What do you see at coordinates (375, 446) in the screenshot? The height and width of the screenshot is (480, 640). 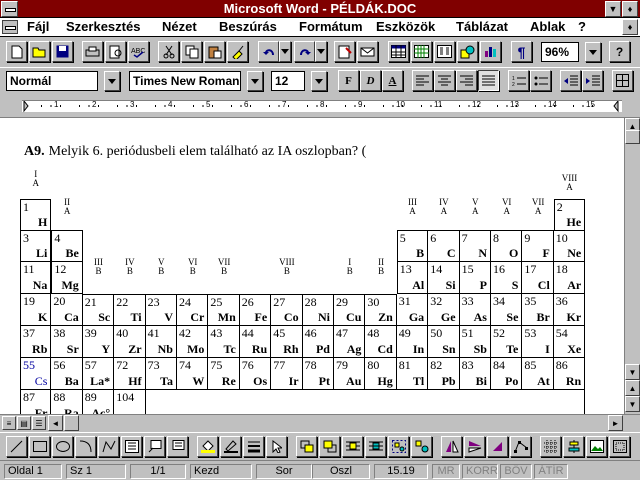 I see `behind-text-button` at bounding box center [375, 446].